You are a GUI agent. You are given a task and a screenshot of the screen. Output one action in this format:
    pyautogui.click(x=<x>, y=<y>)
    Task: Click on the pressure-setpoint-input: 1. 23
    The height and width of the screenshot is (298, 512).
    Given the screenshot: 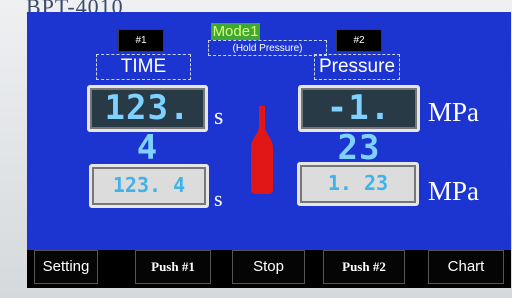 What is the action you would take?
    pyautogui.click(x=358, y=184)
    